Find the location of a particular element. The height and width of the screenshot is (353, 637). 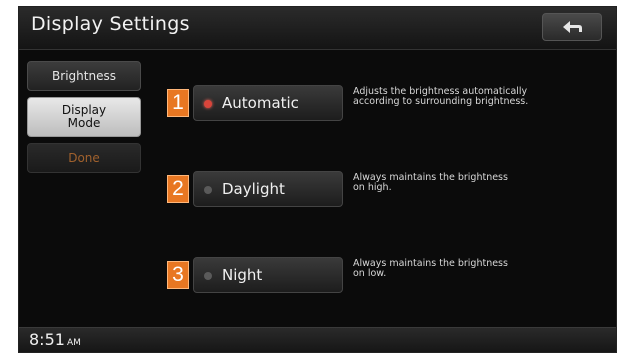

callout-number-badge: 2 is located at coordinates (178, 189).